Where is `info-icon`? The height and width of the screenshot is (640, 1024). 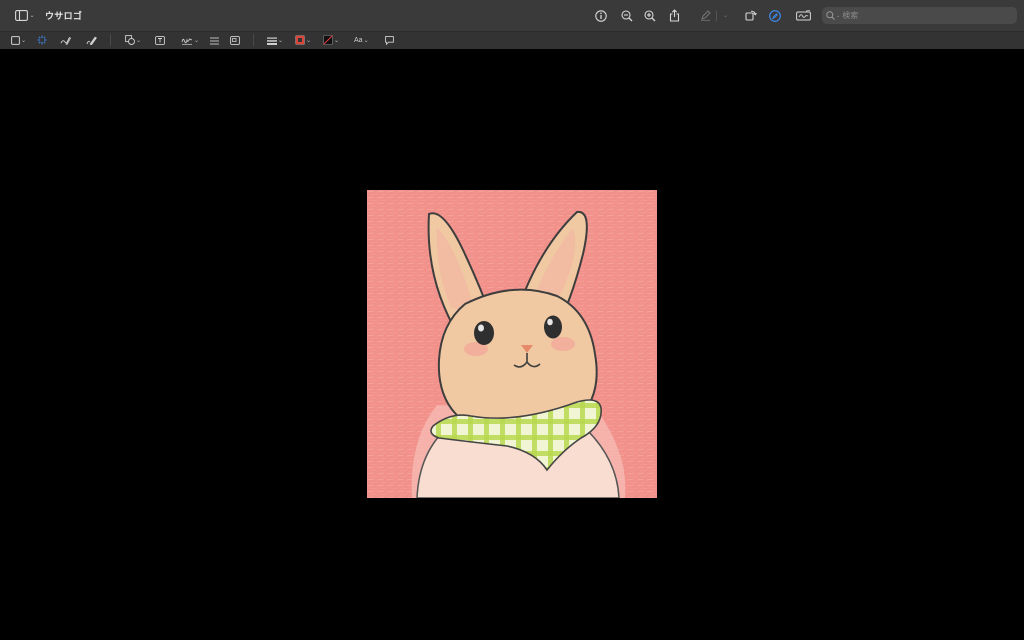
info-icon is located at coordinates (600, 15).